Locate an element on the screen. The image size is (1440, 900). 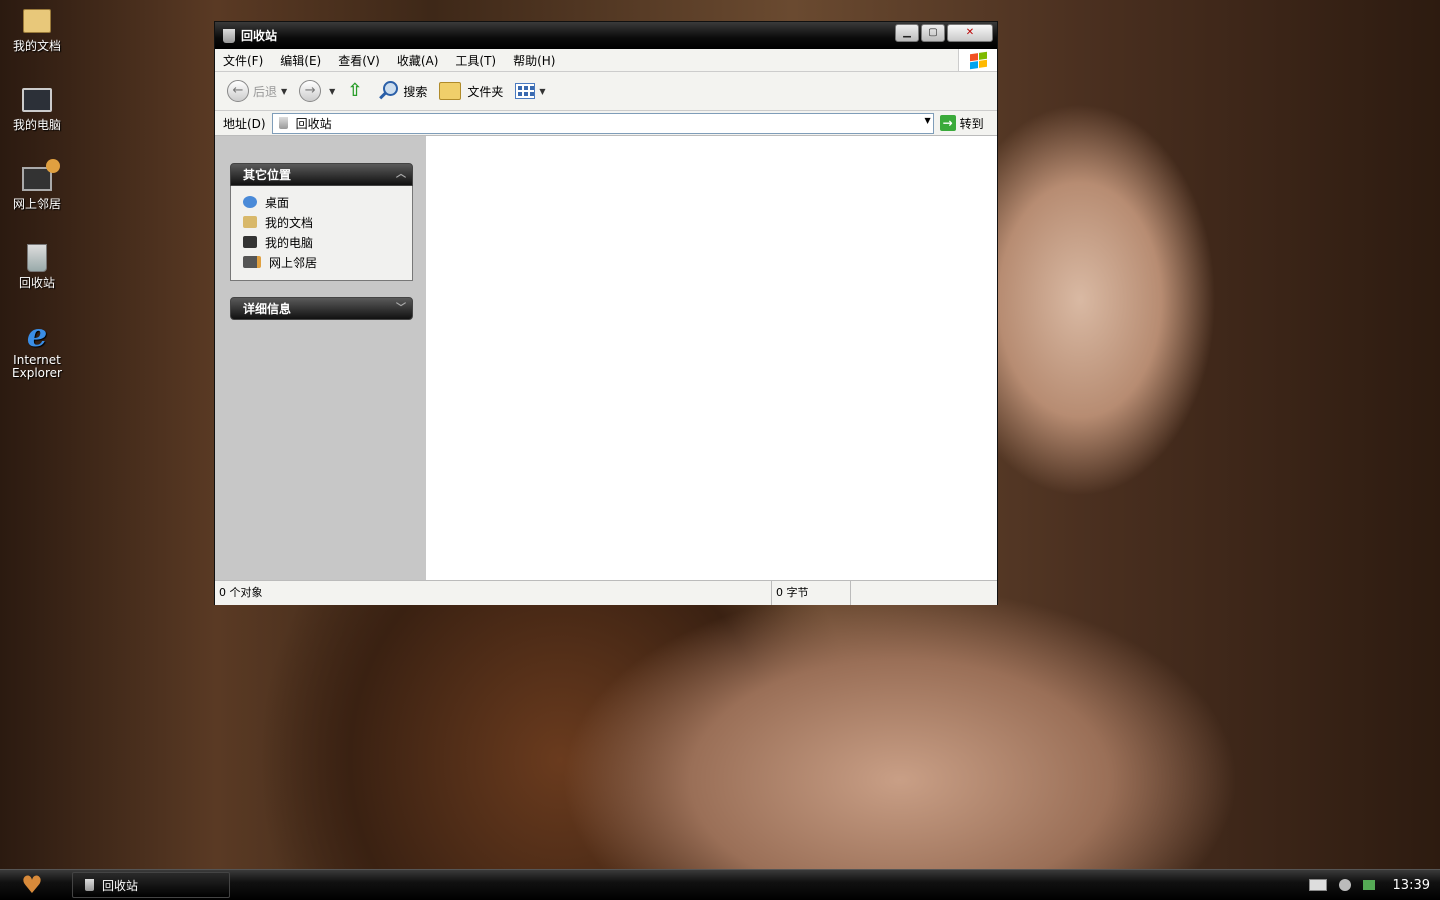
desktop-icon-label: 网上邻居 is located at coordinates (36, 204).